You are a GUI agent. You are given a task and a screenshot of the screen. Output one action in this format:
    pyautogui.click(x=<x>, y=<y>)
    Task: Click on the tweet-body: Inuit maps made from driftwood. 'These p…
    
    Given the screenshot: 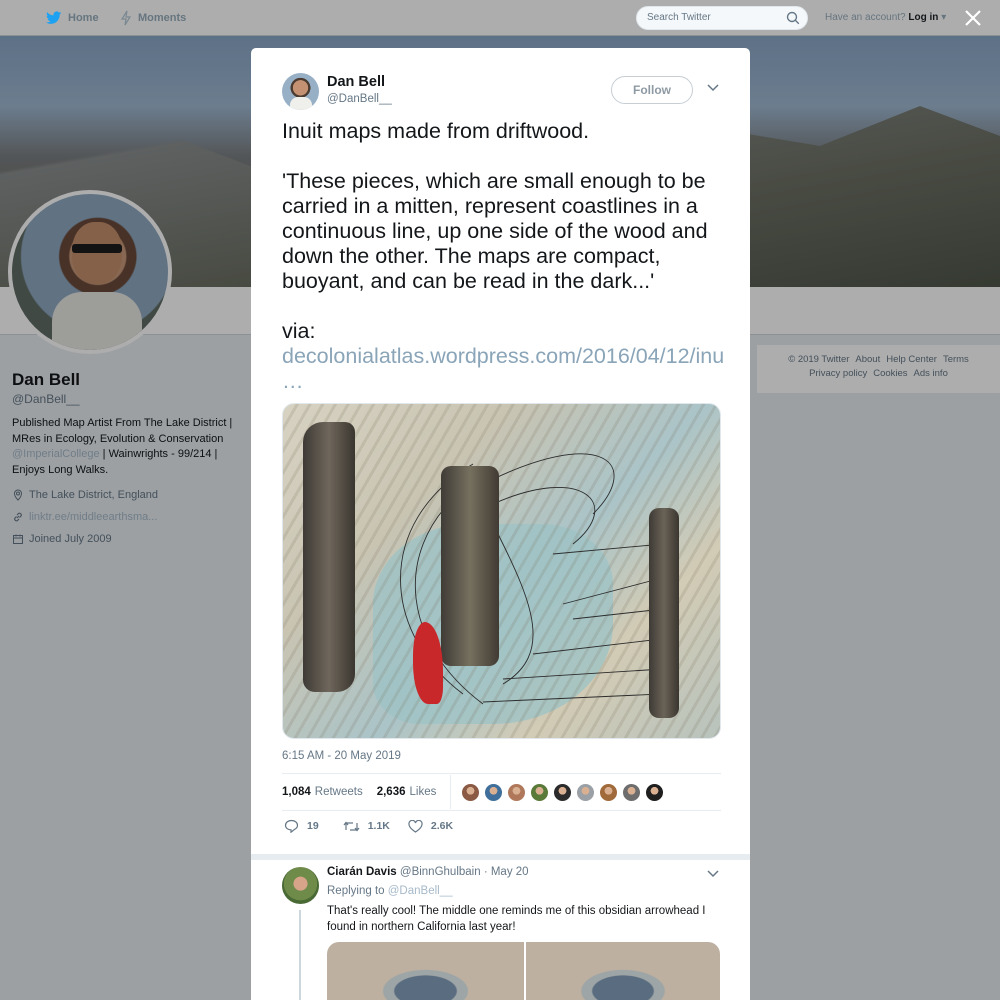 What is the action you would take?
    pyautogui.click(x=495, y=231)
    